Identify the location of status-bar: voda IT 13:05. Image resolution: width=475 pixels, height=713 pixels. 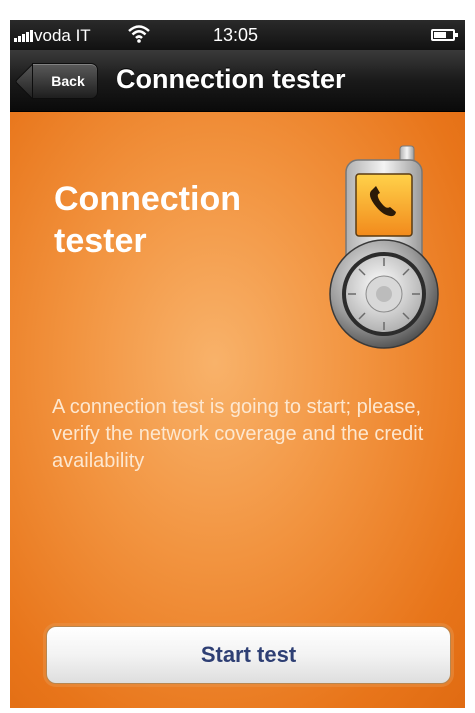
(237, 35).